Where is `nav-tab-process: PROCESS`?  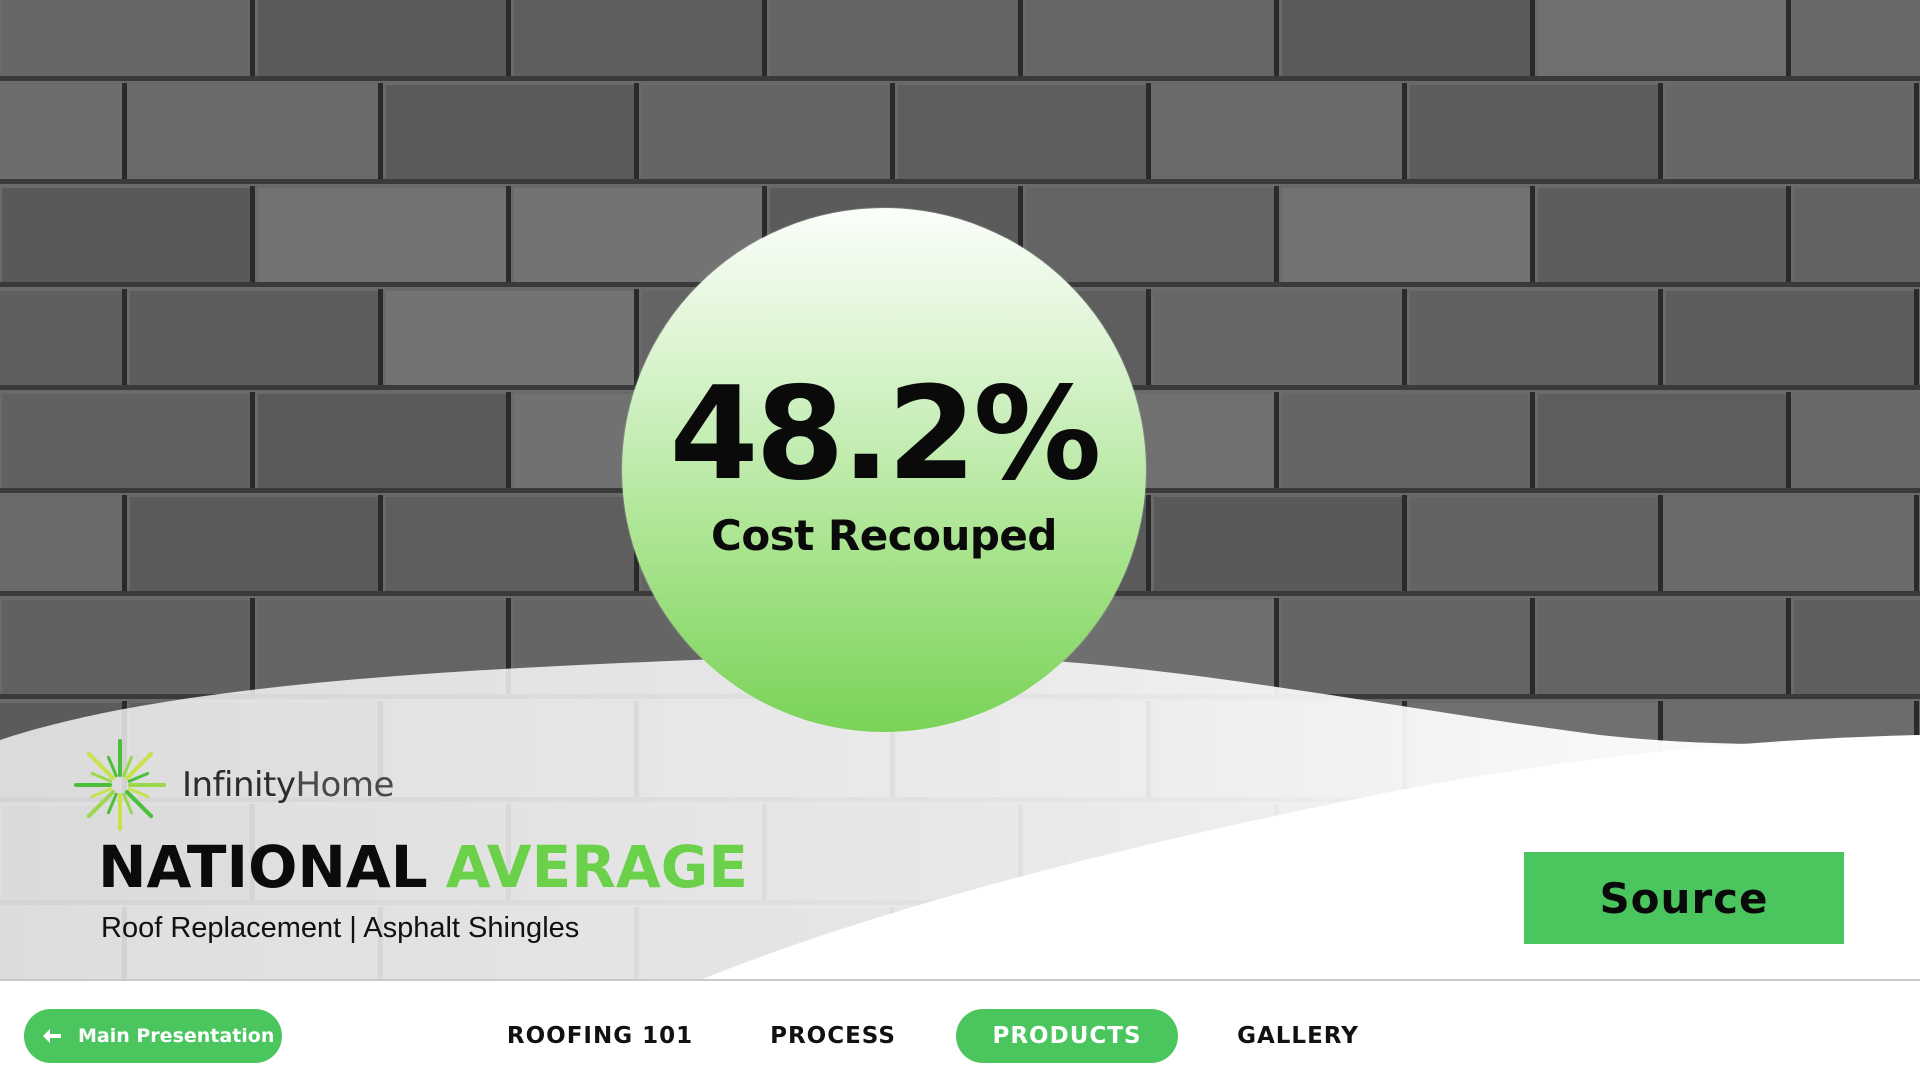
nav-tab-process: PROCESS is located at coordinates (833, 1036).